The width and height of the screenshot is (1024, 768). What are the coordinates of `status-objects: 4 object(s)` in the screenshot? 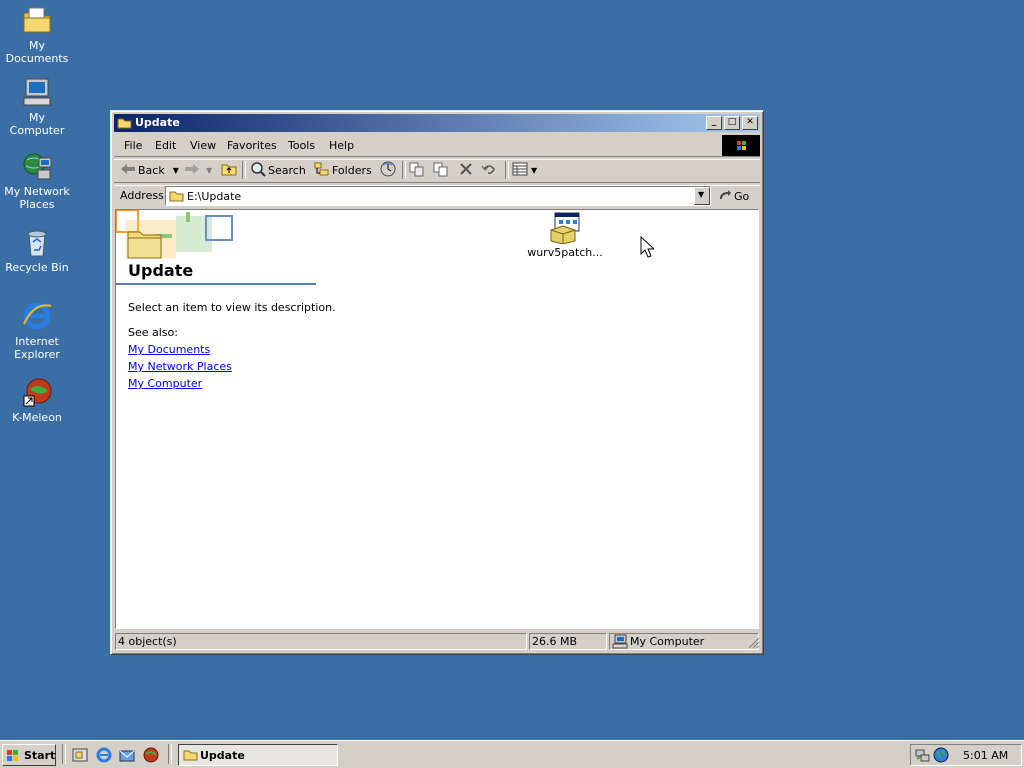 It's located at (321, 641).